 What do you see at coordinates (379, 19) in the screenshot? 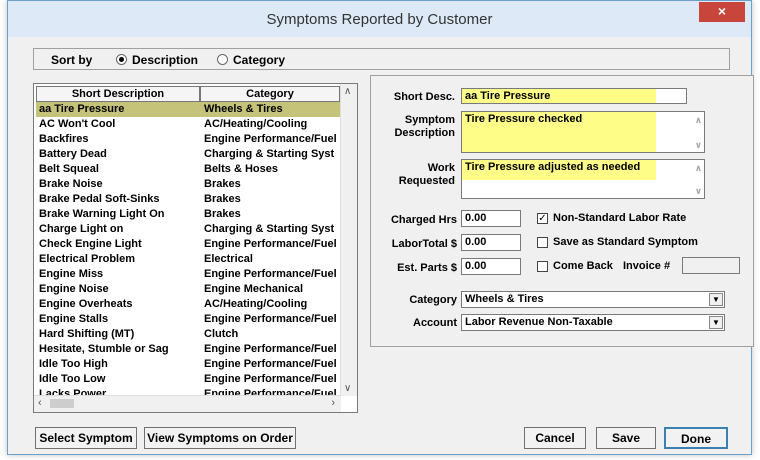
I see `title-bar: Symptoms Reported by Customer ×` at bounding box center [379, 19].